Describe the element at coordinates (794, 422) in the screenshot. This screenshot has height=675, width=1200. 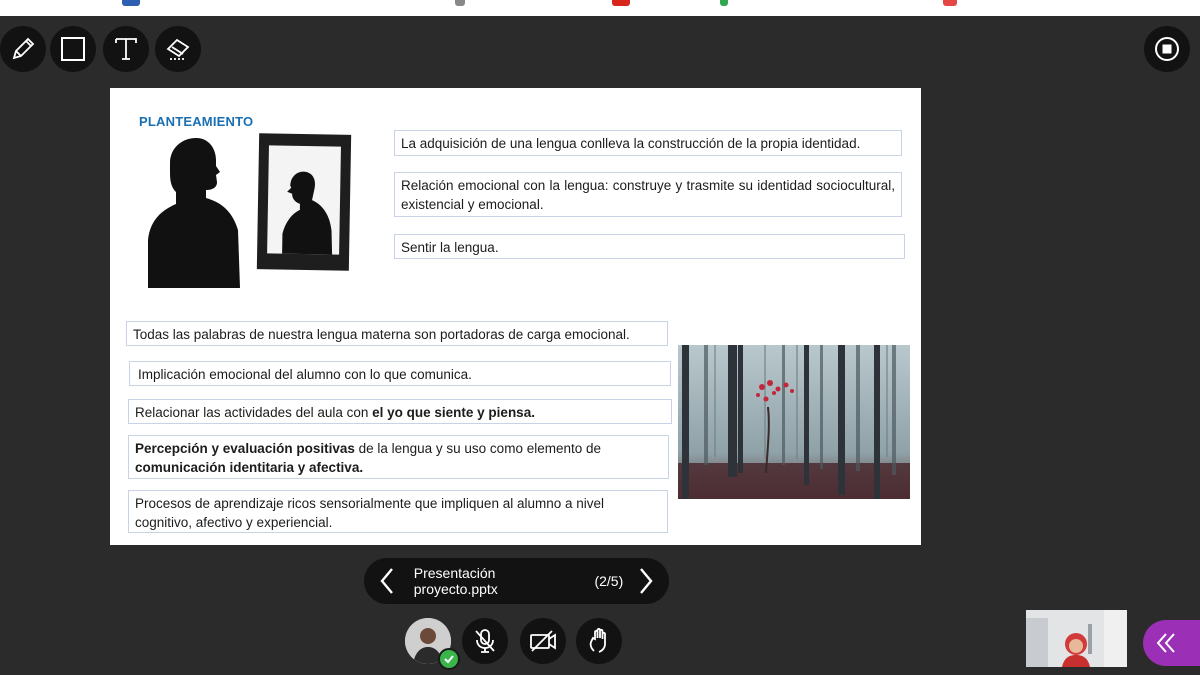
I see `forest-image` at that location.